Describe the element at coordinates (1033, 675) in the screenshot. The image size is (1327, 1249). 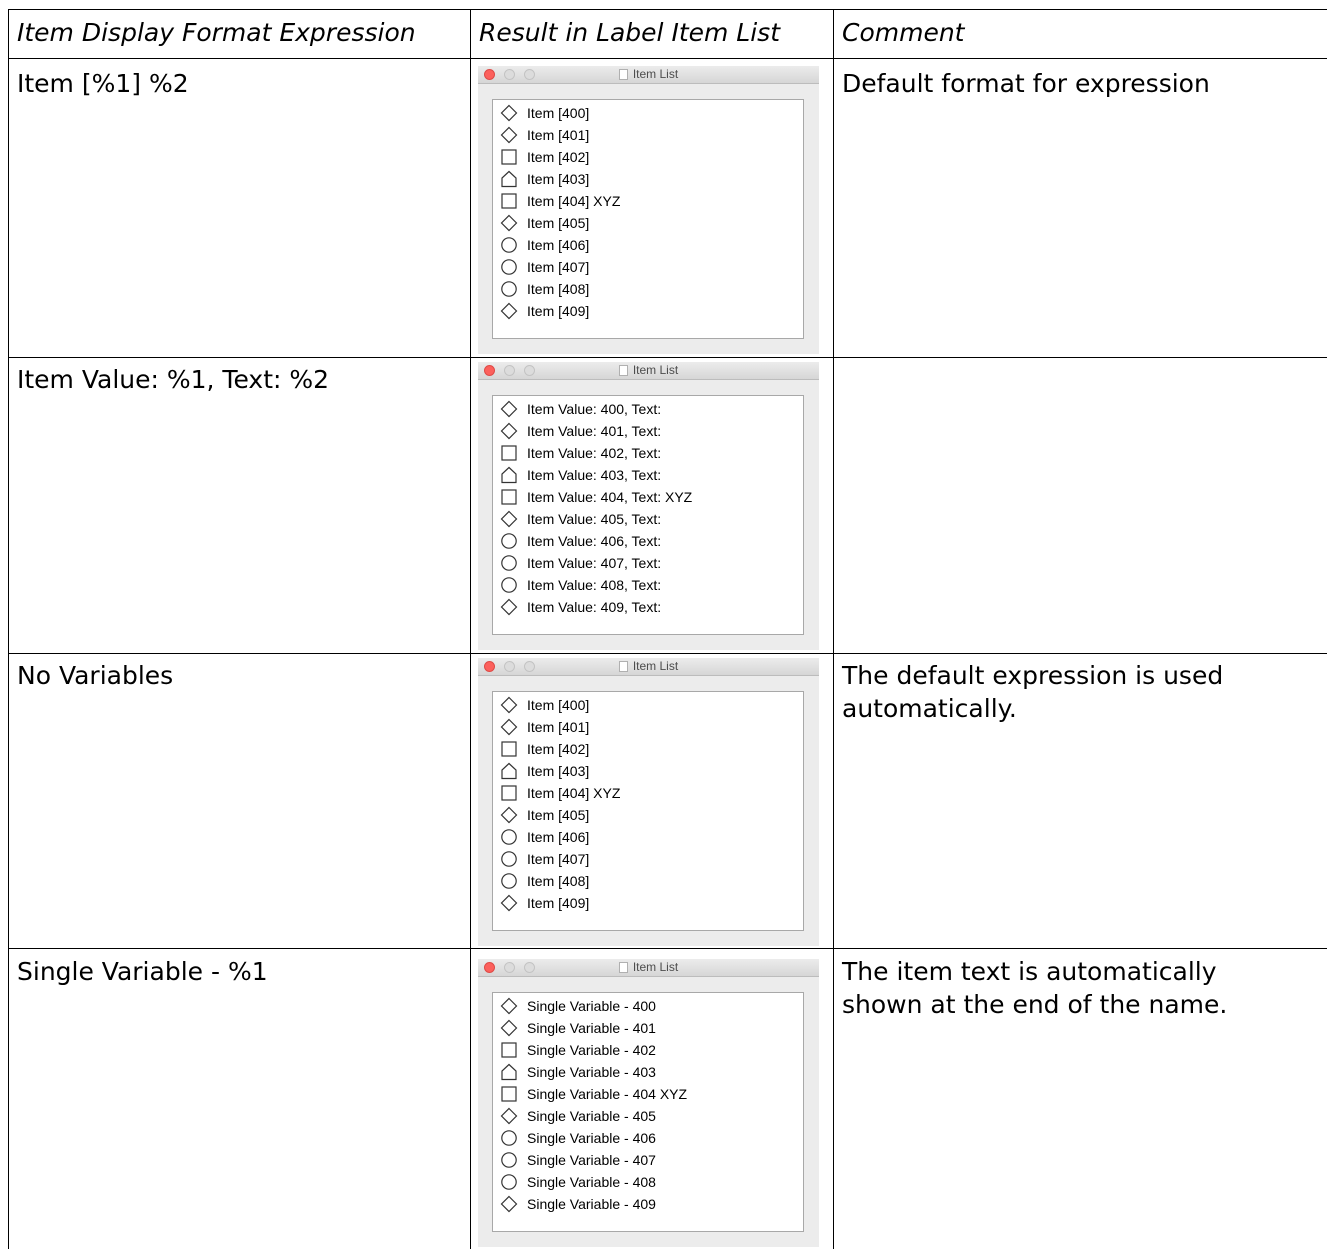
I see `comment-cell: The default expression is used` at that location.